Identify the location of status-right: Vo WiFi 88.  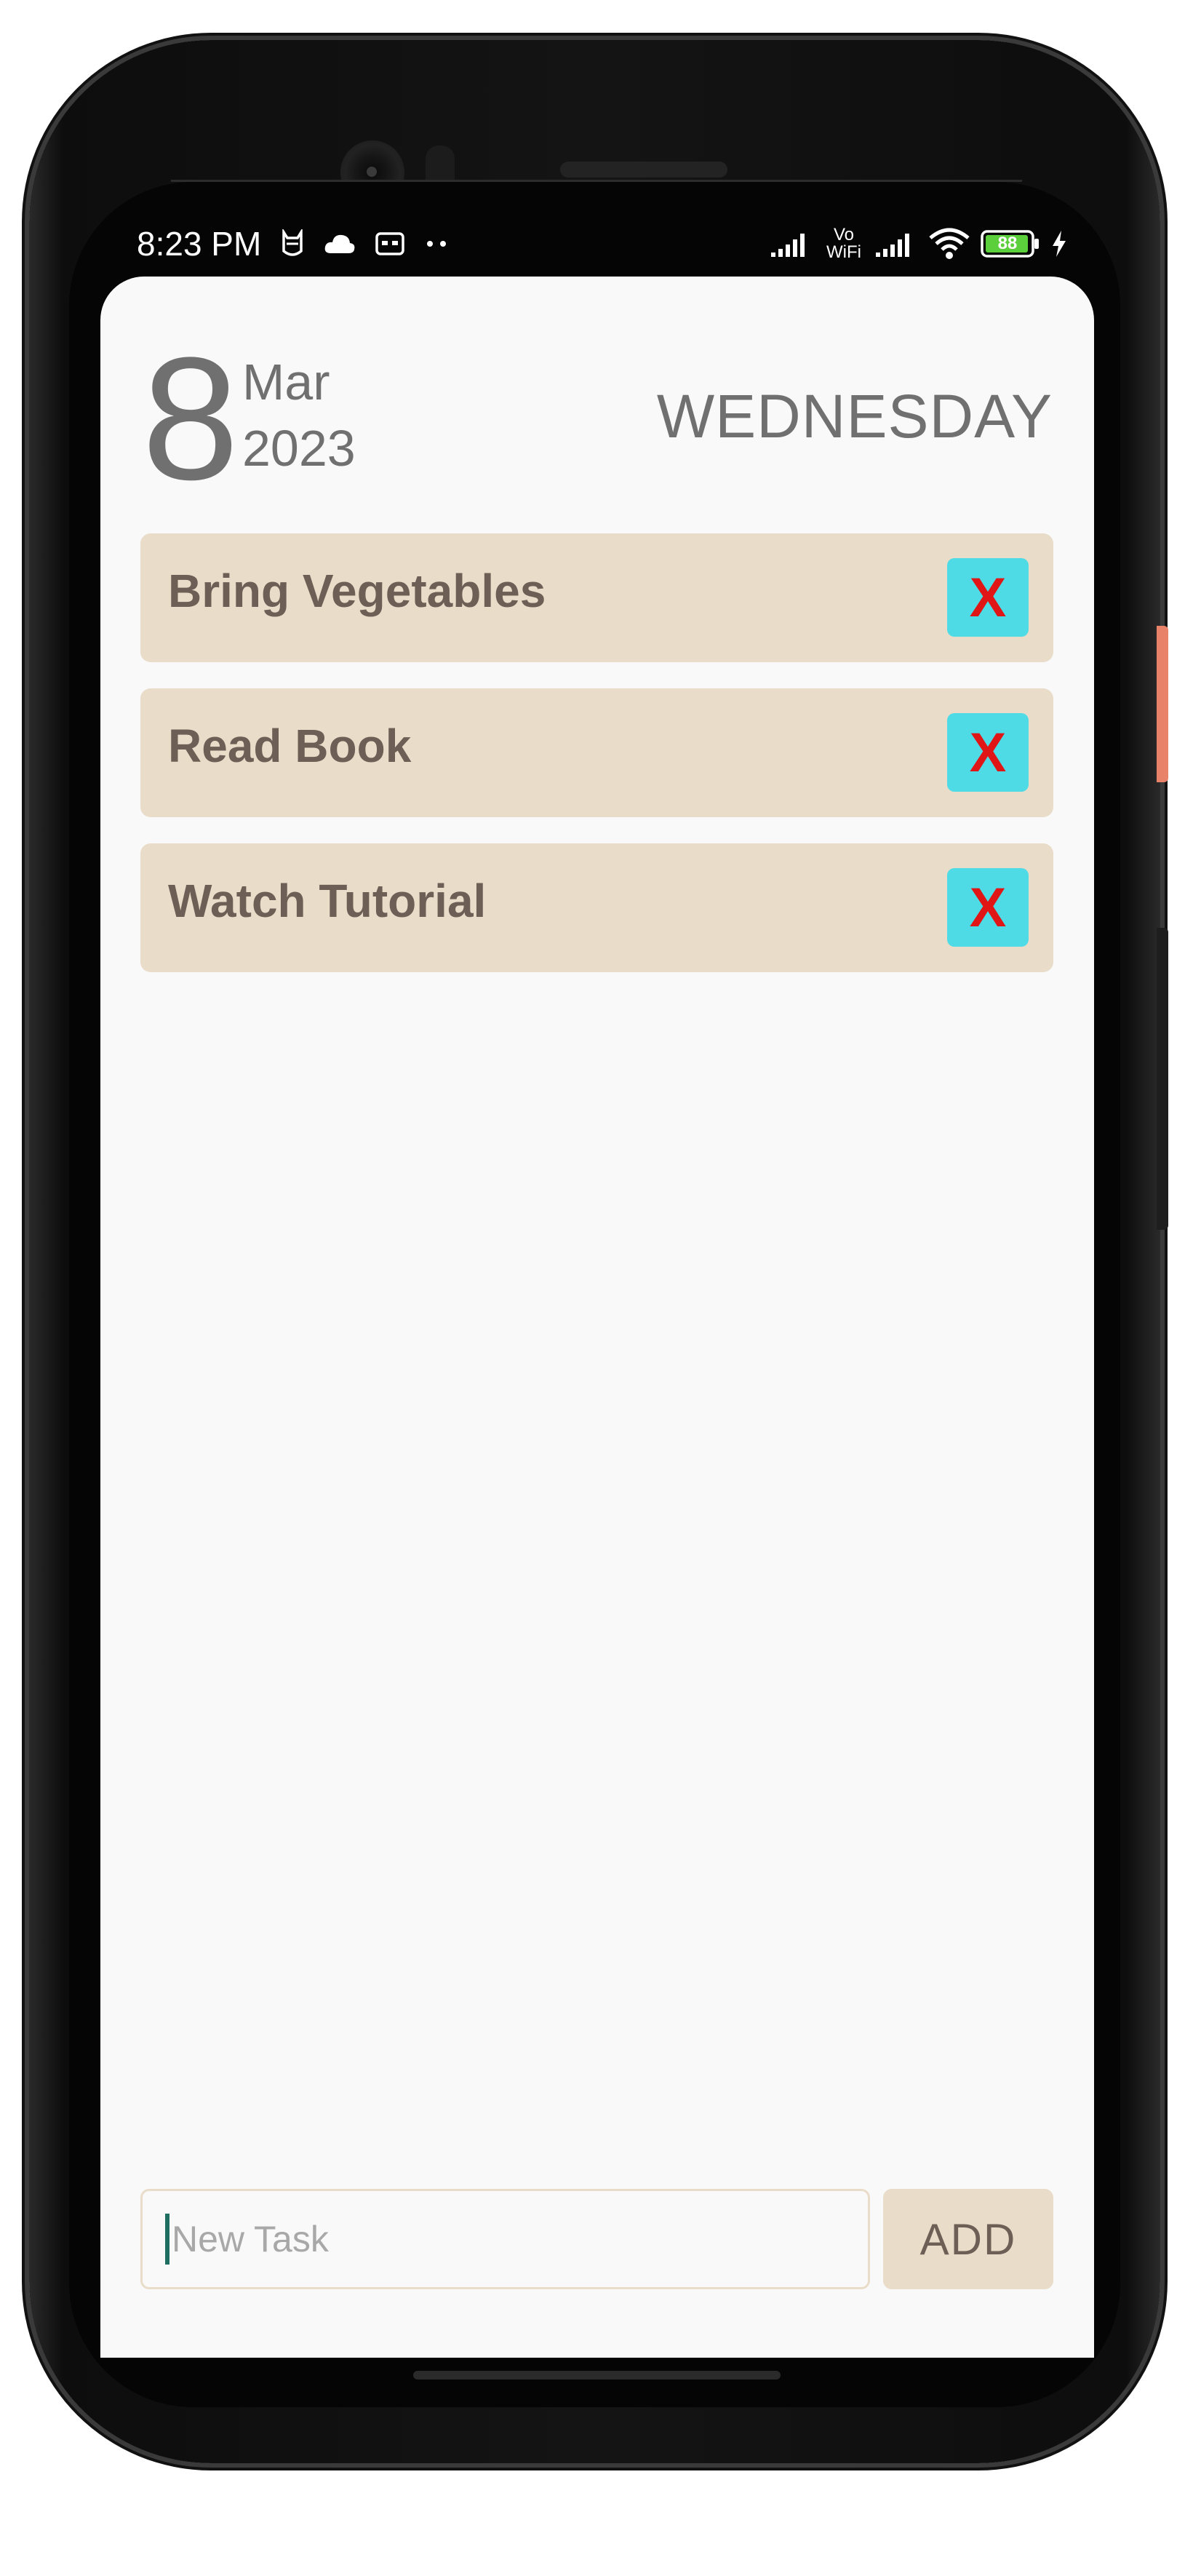
(919, 243).